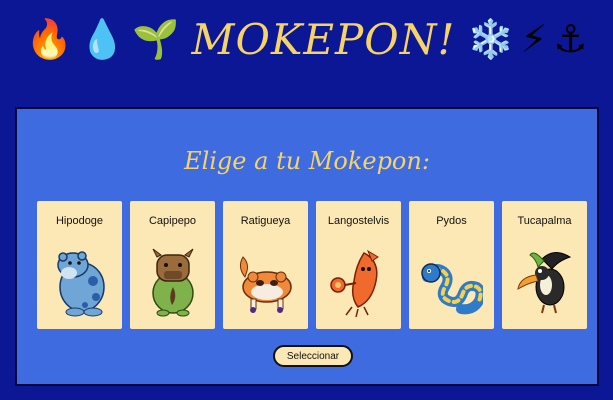  I want to click on mokepon-name: Ratigueya, so click(265, 221).